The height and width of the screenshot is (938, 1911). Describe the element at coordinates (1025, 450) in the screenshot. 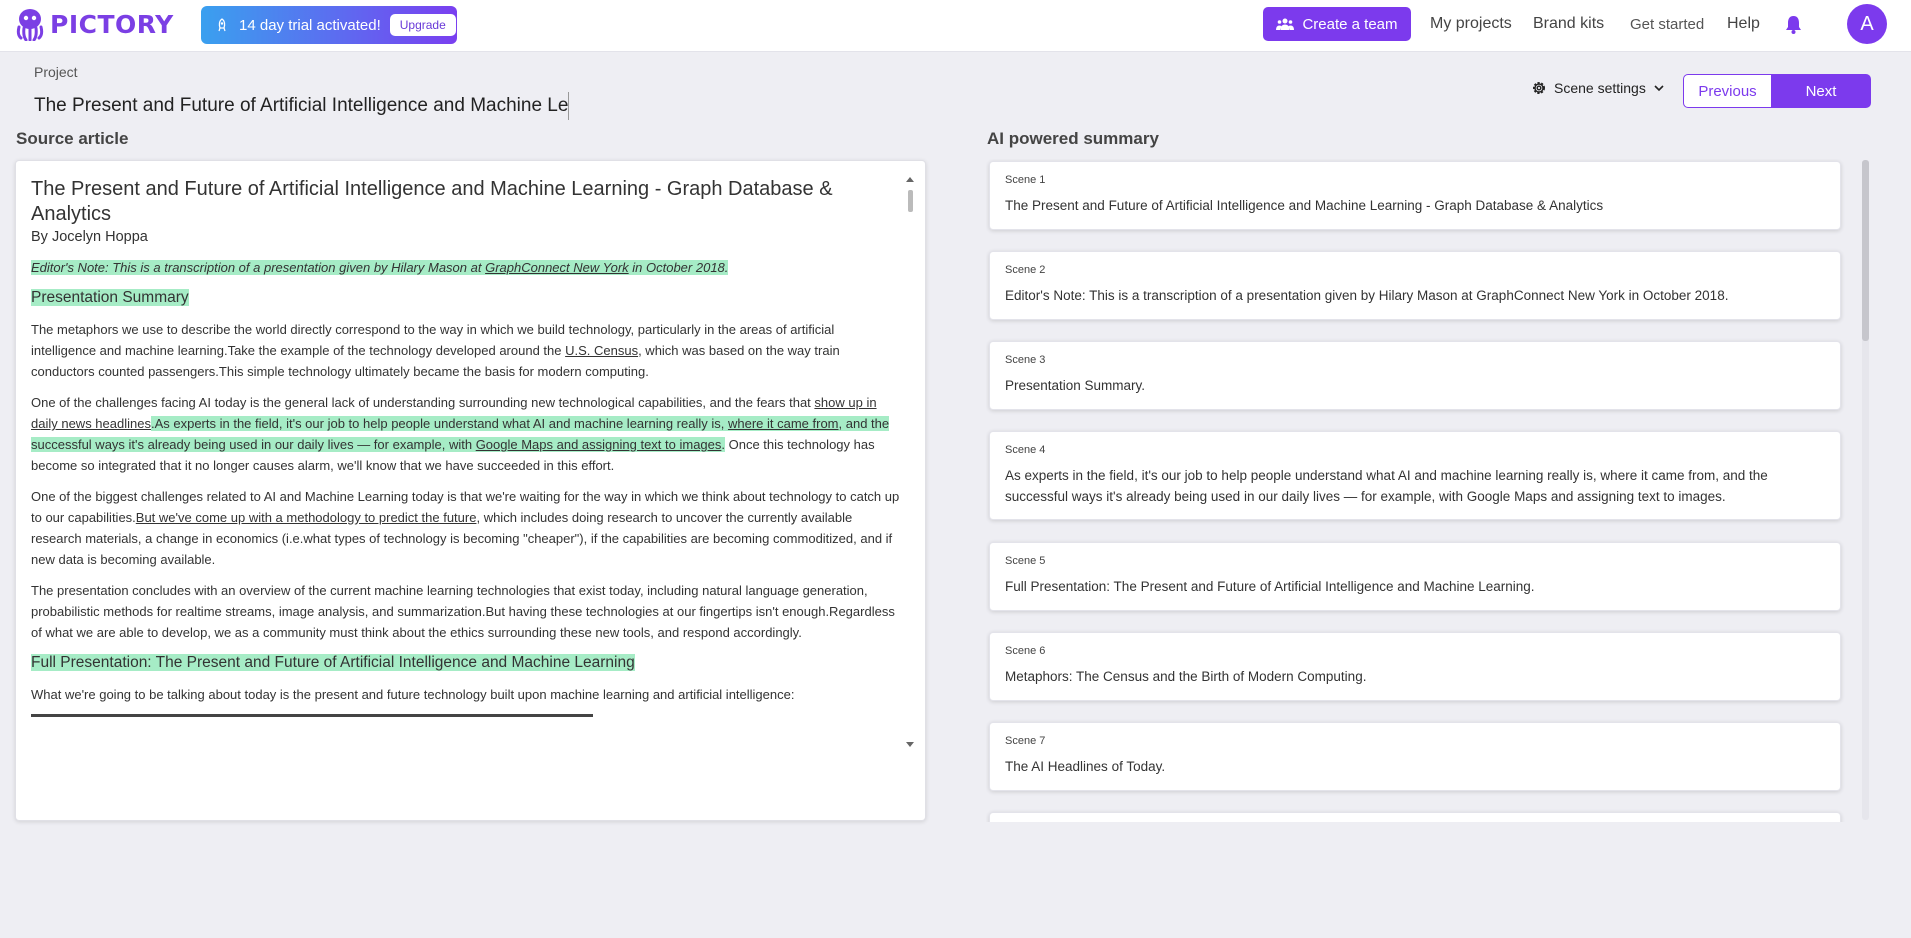

I see `scene-label: Scene 4` at that location.